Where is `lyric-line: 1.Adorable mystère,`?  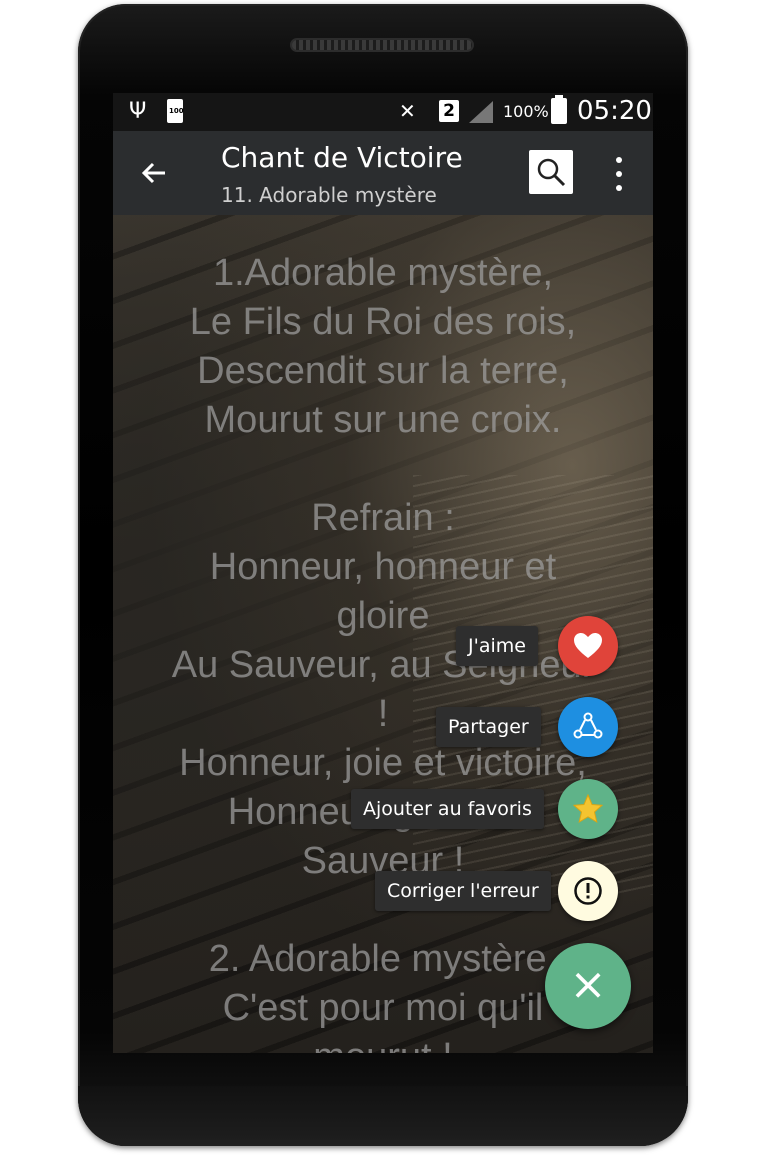
lyric-line: 1.Adorable mystère, is located at coordinates (383, 273).